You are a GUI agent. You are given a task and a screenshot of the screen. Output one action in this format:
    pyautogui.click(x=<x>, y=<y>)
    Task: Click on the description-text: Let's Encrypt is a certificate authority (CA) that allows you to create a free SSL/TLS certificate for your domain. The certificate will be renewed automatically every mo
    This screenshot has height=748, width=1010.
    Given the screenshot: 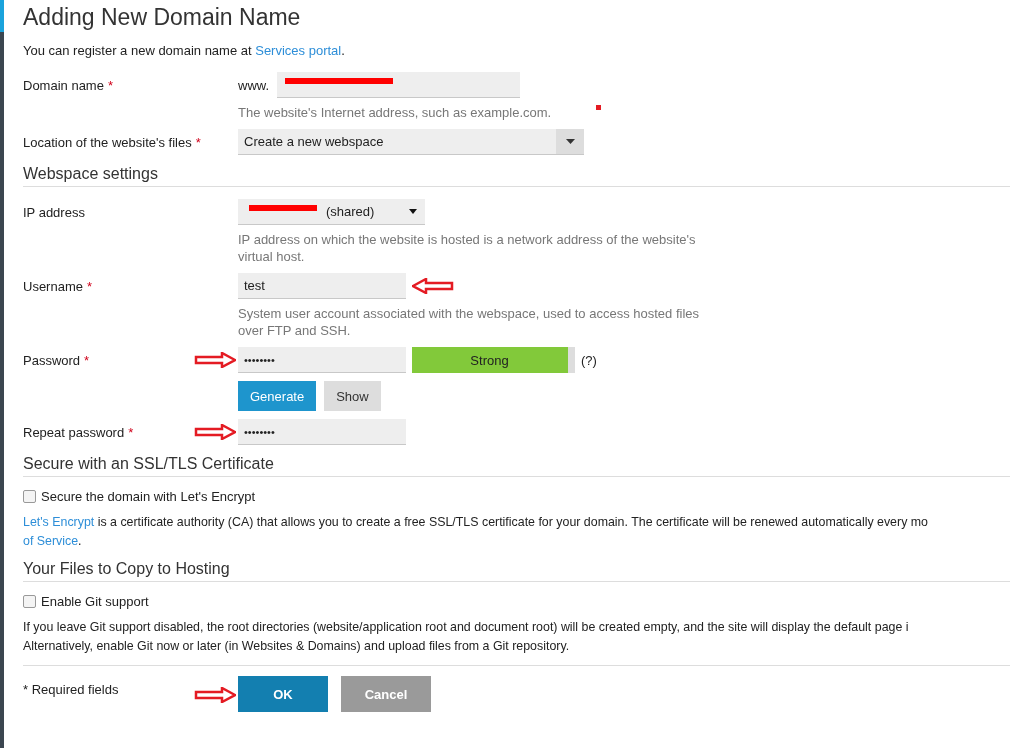 What is the action you would take?
    pyautogui.click(x=476, y=522)
    